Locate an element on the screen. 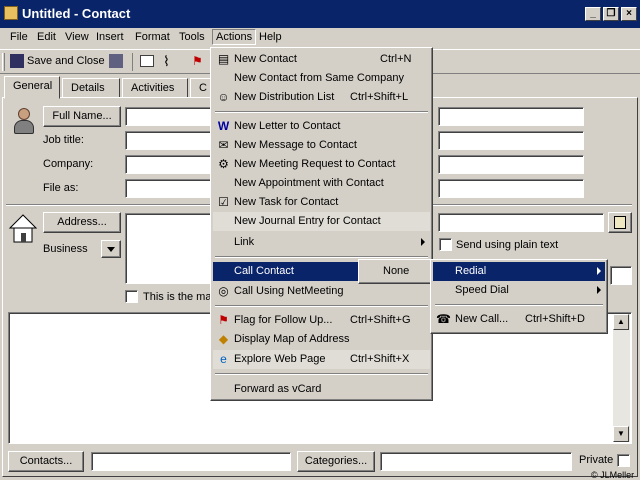  address-type-label: Business is located at coordinates (65, 249).